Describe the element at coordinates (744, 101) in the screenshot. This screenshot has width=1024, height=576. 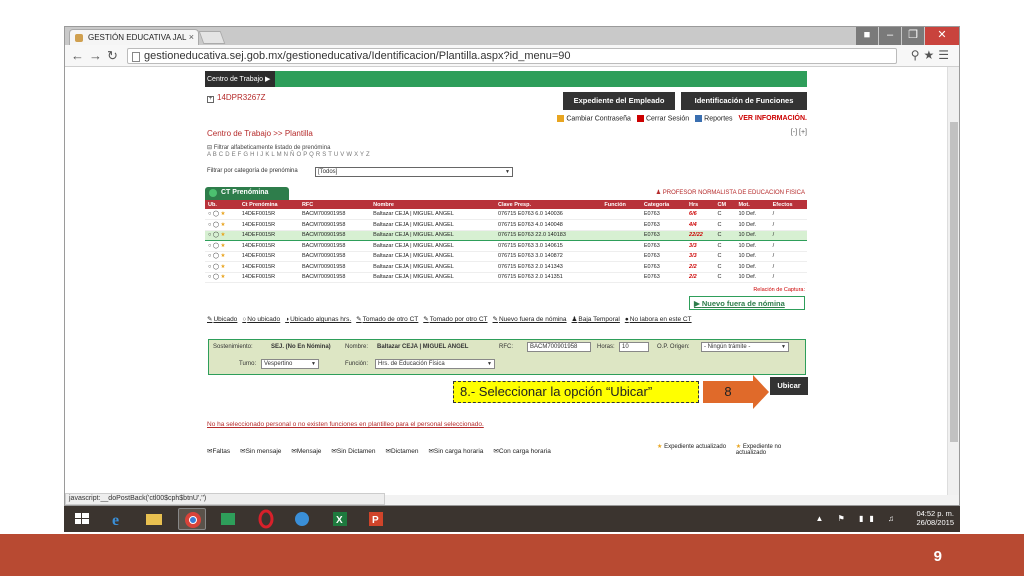
I see `identificacion-button: Identificación de Funciones` at that location.